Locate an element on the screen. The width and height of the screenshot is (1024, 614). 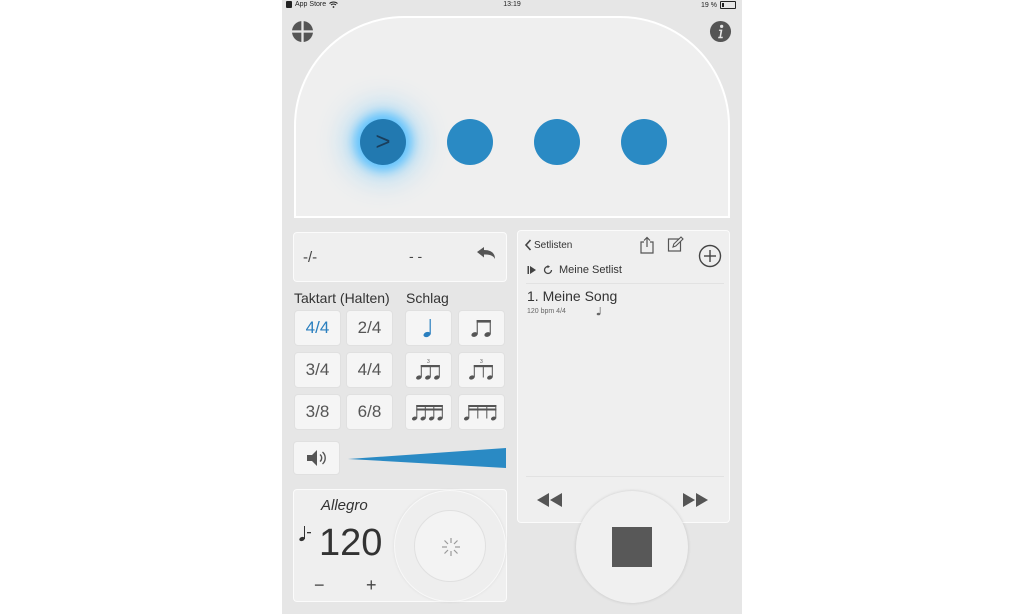
status-bar: App Store 13:19 19 % is located at coordinates (512, 6).